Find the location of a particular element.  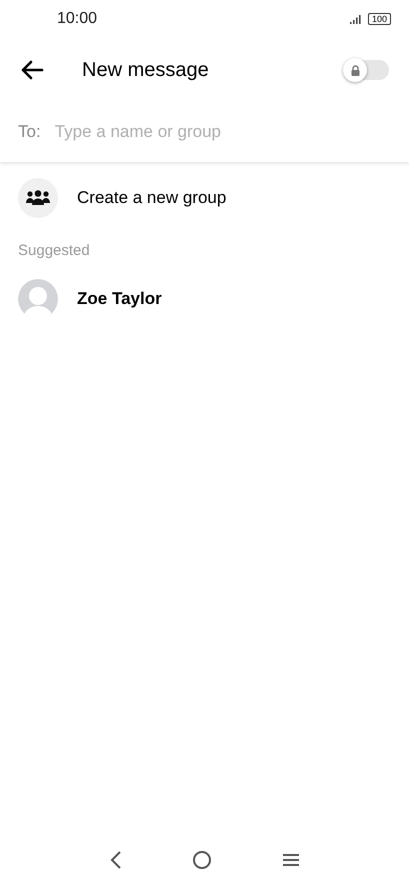

contact-name: Zoe Taylor is located at coordinates (119, 299).